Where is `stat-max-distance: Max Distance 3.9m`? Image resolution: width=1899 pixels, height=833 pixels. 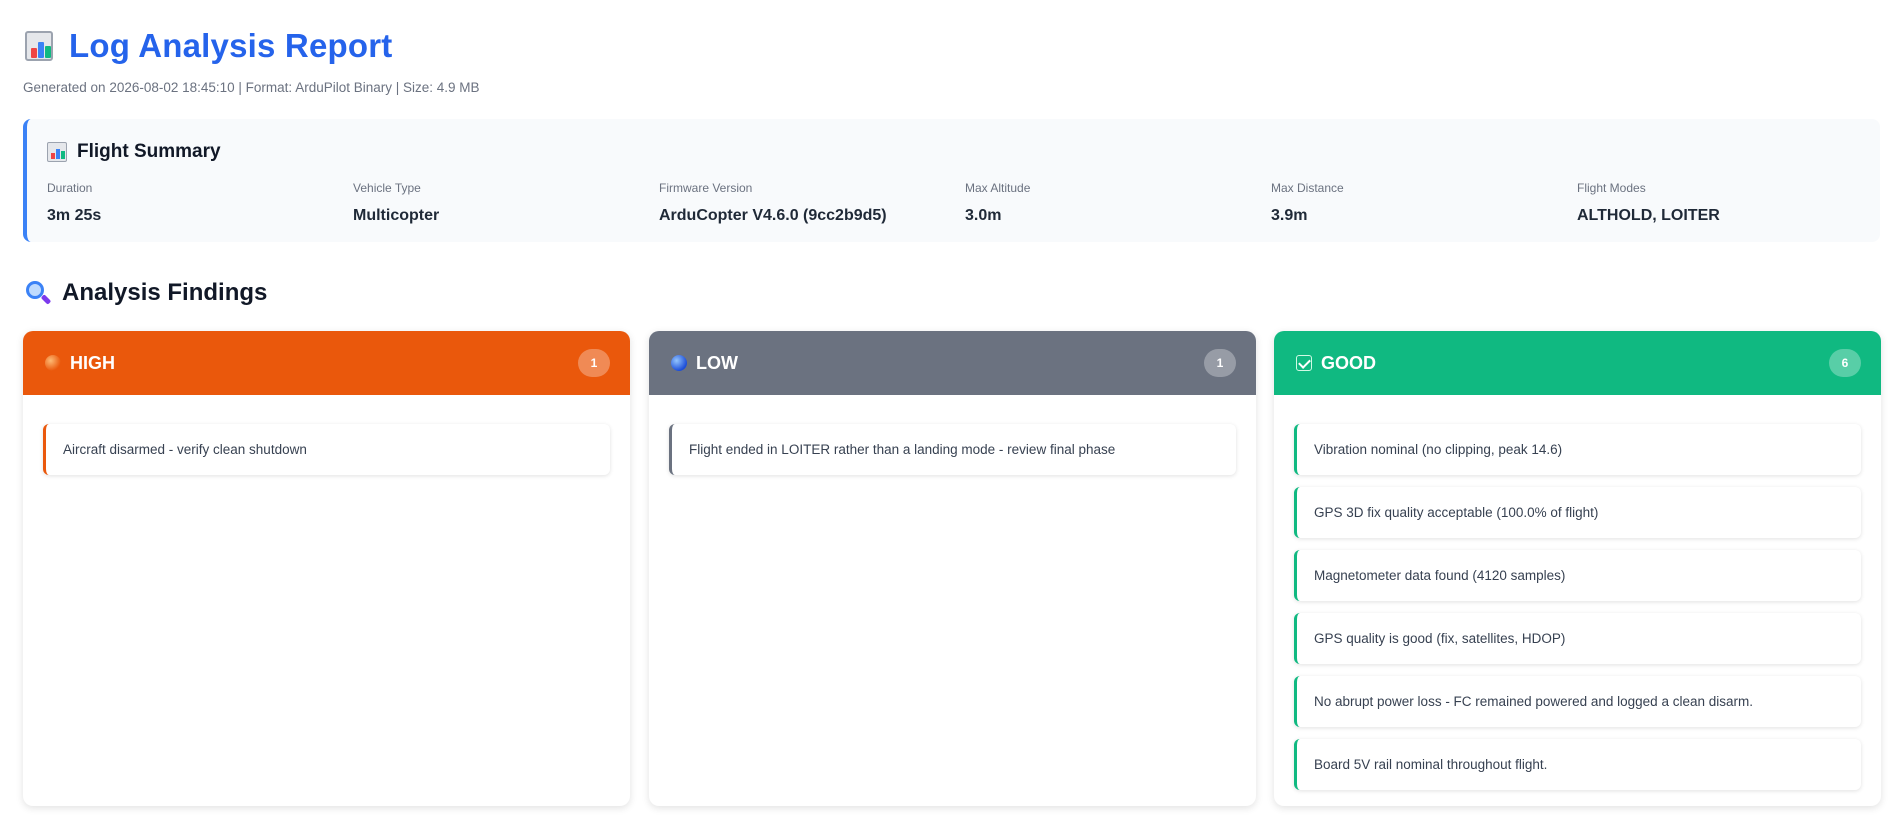 stat-max-distance: Max Distance 3.9m is located at coordinates (1424, 203).